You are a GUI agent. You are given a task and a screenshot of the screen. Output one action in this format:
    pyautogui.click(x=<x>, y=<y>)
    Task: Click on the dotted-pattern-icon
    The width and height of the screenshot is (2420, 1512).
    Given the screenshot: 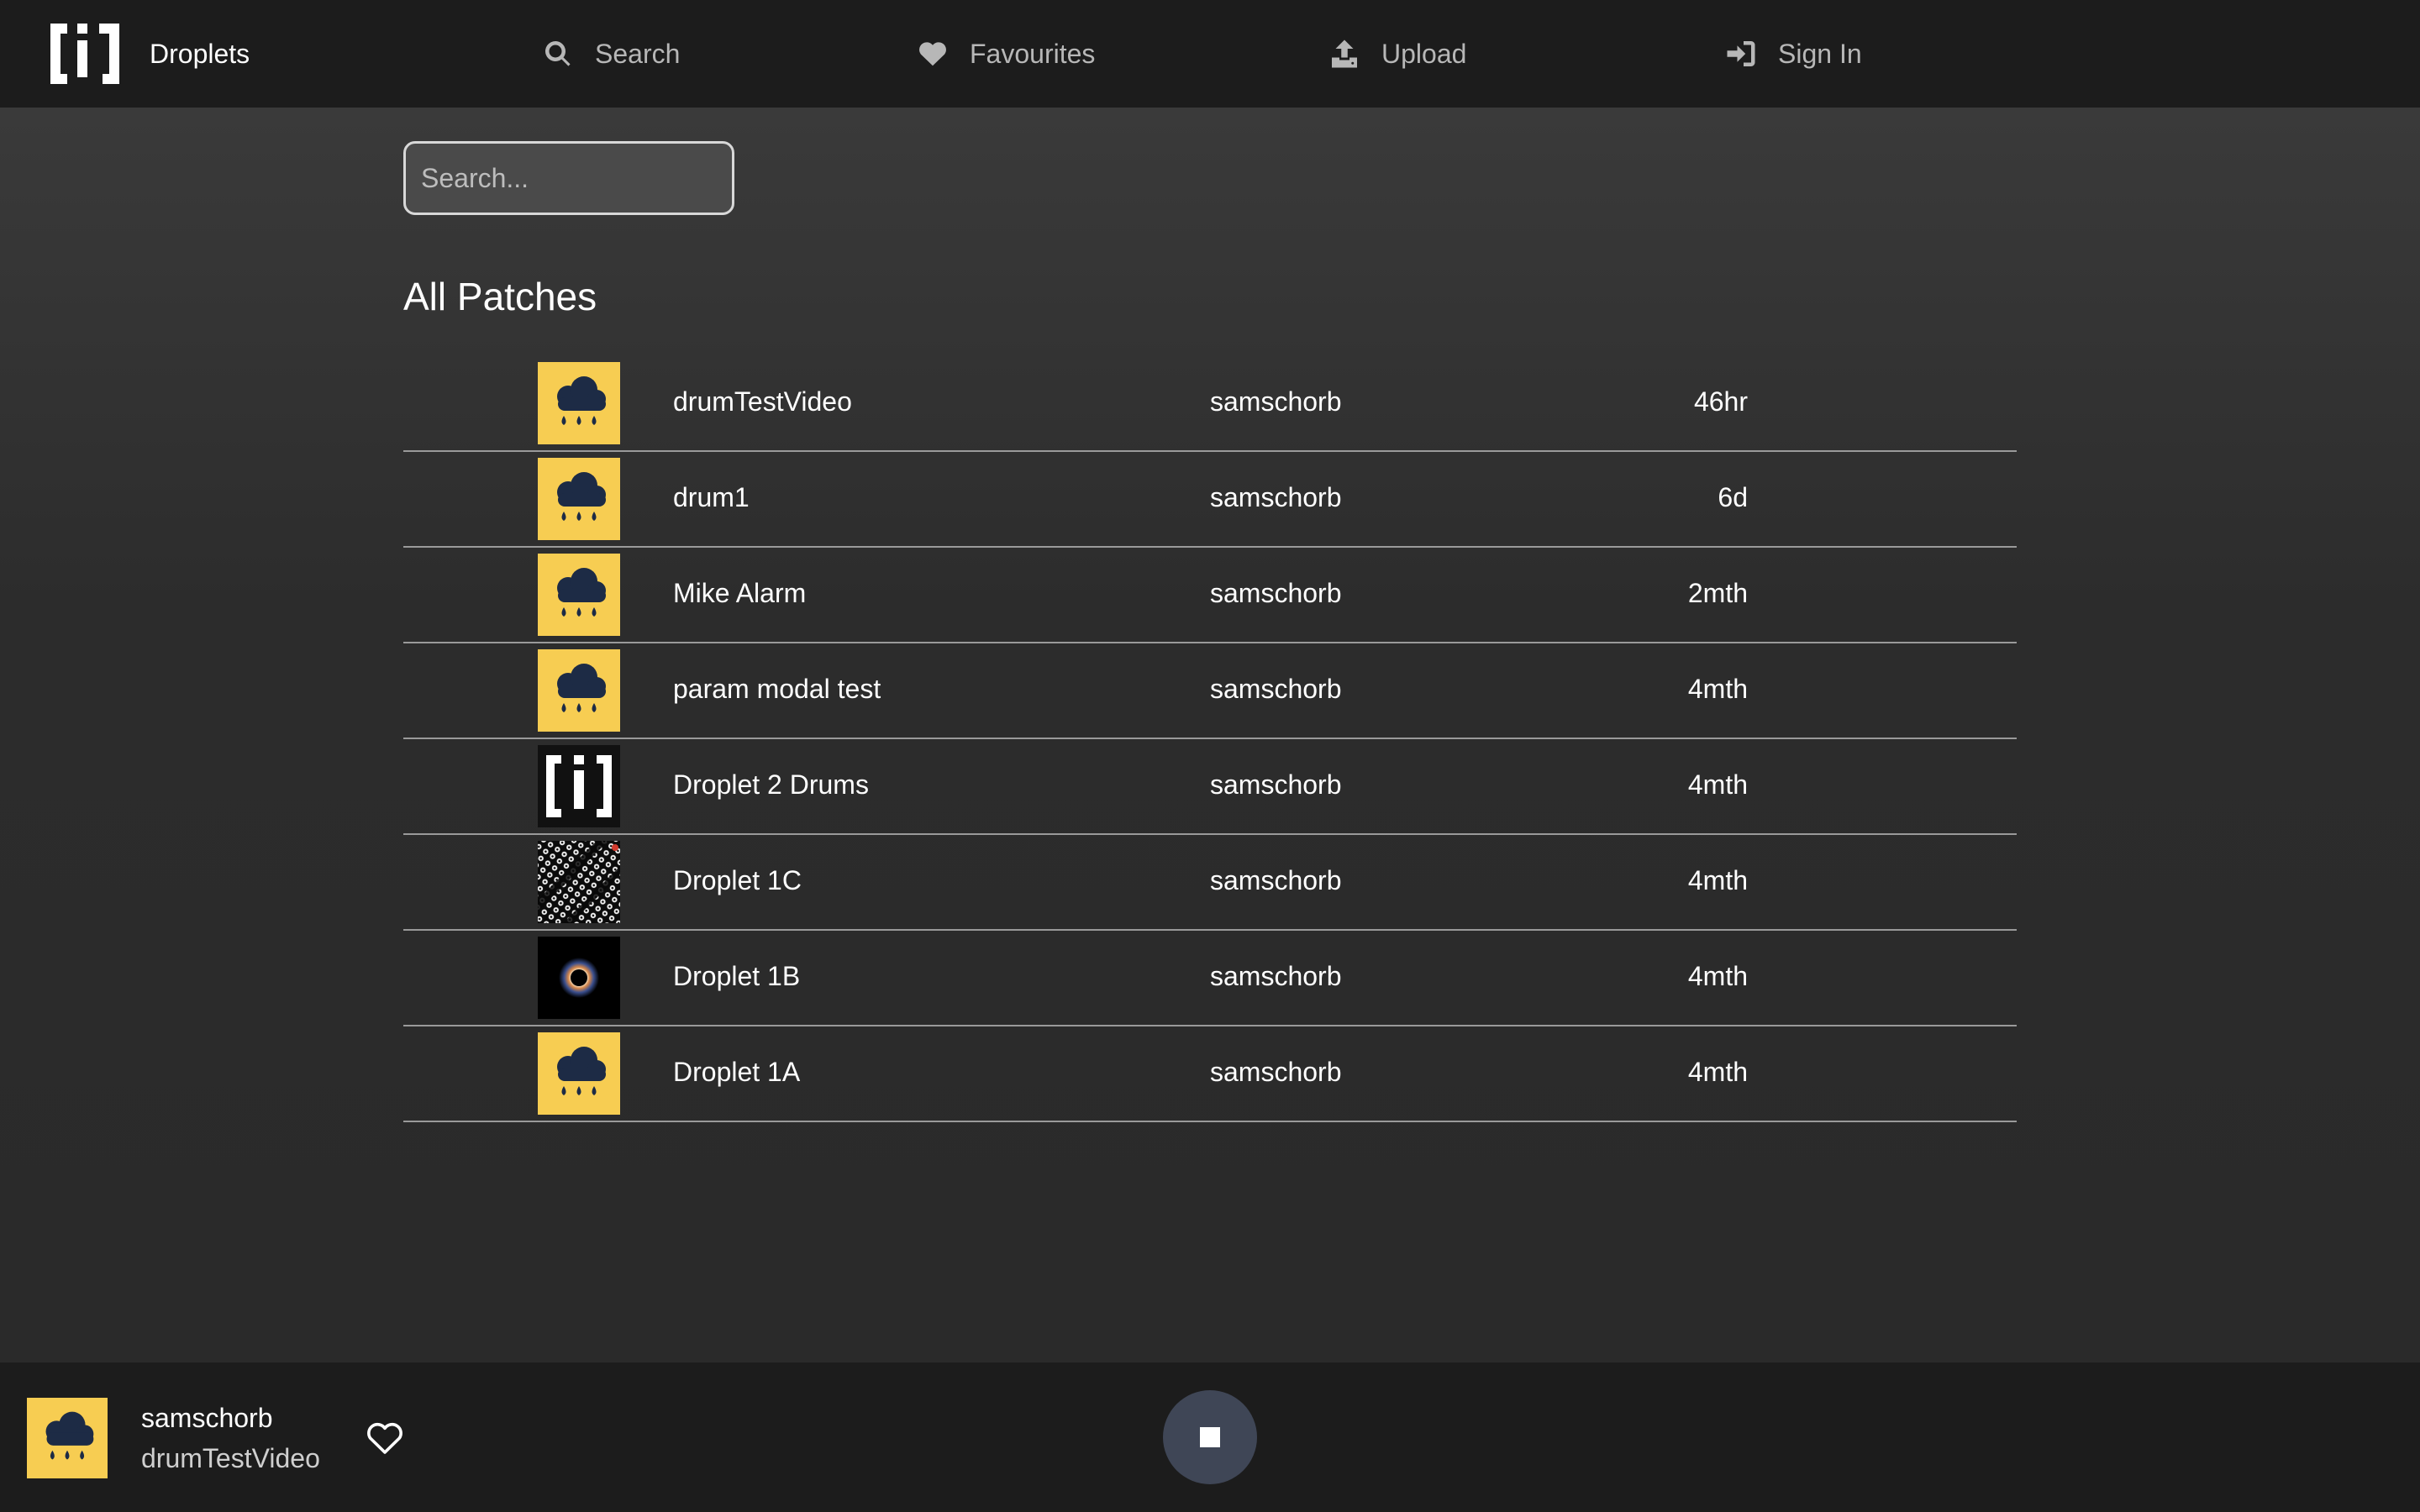 What is the action you would take?
    pyautogui.click(x=579, y=882)
    